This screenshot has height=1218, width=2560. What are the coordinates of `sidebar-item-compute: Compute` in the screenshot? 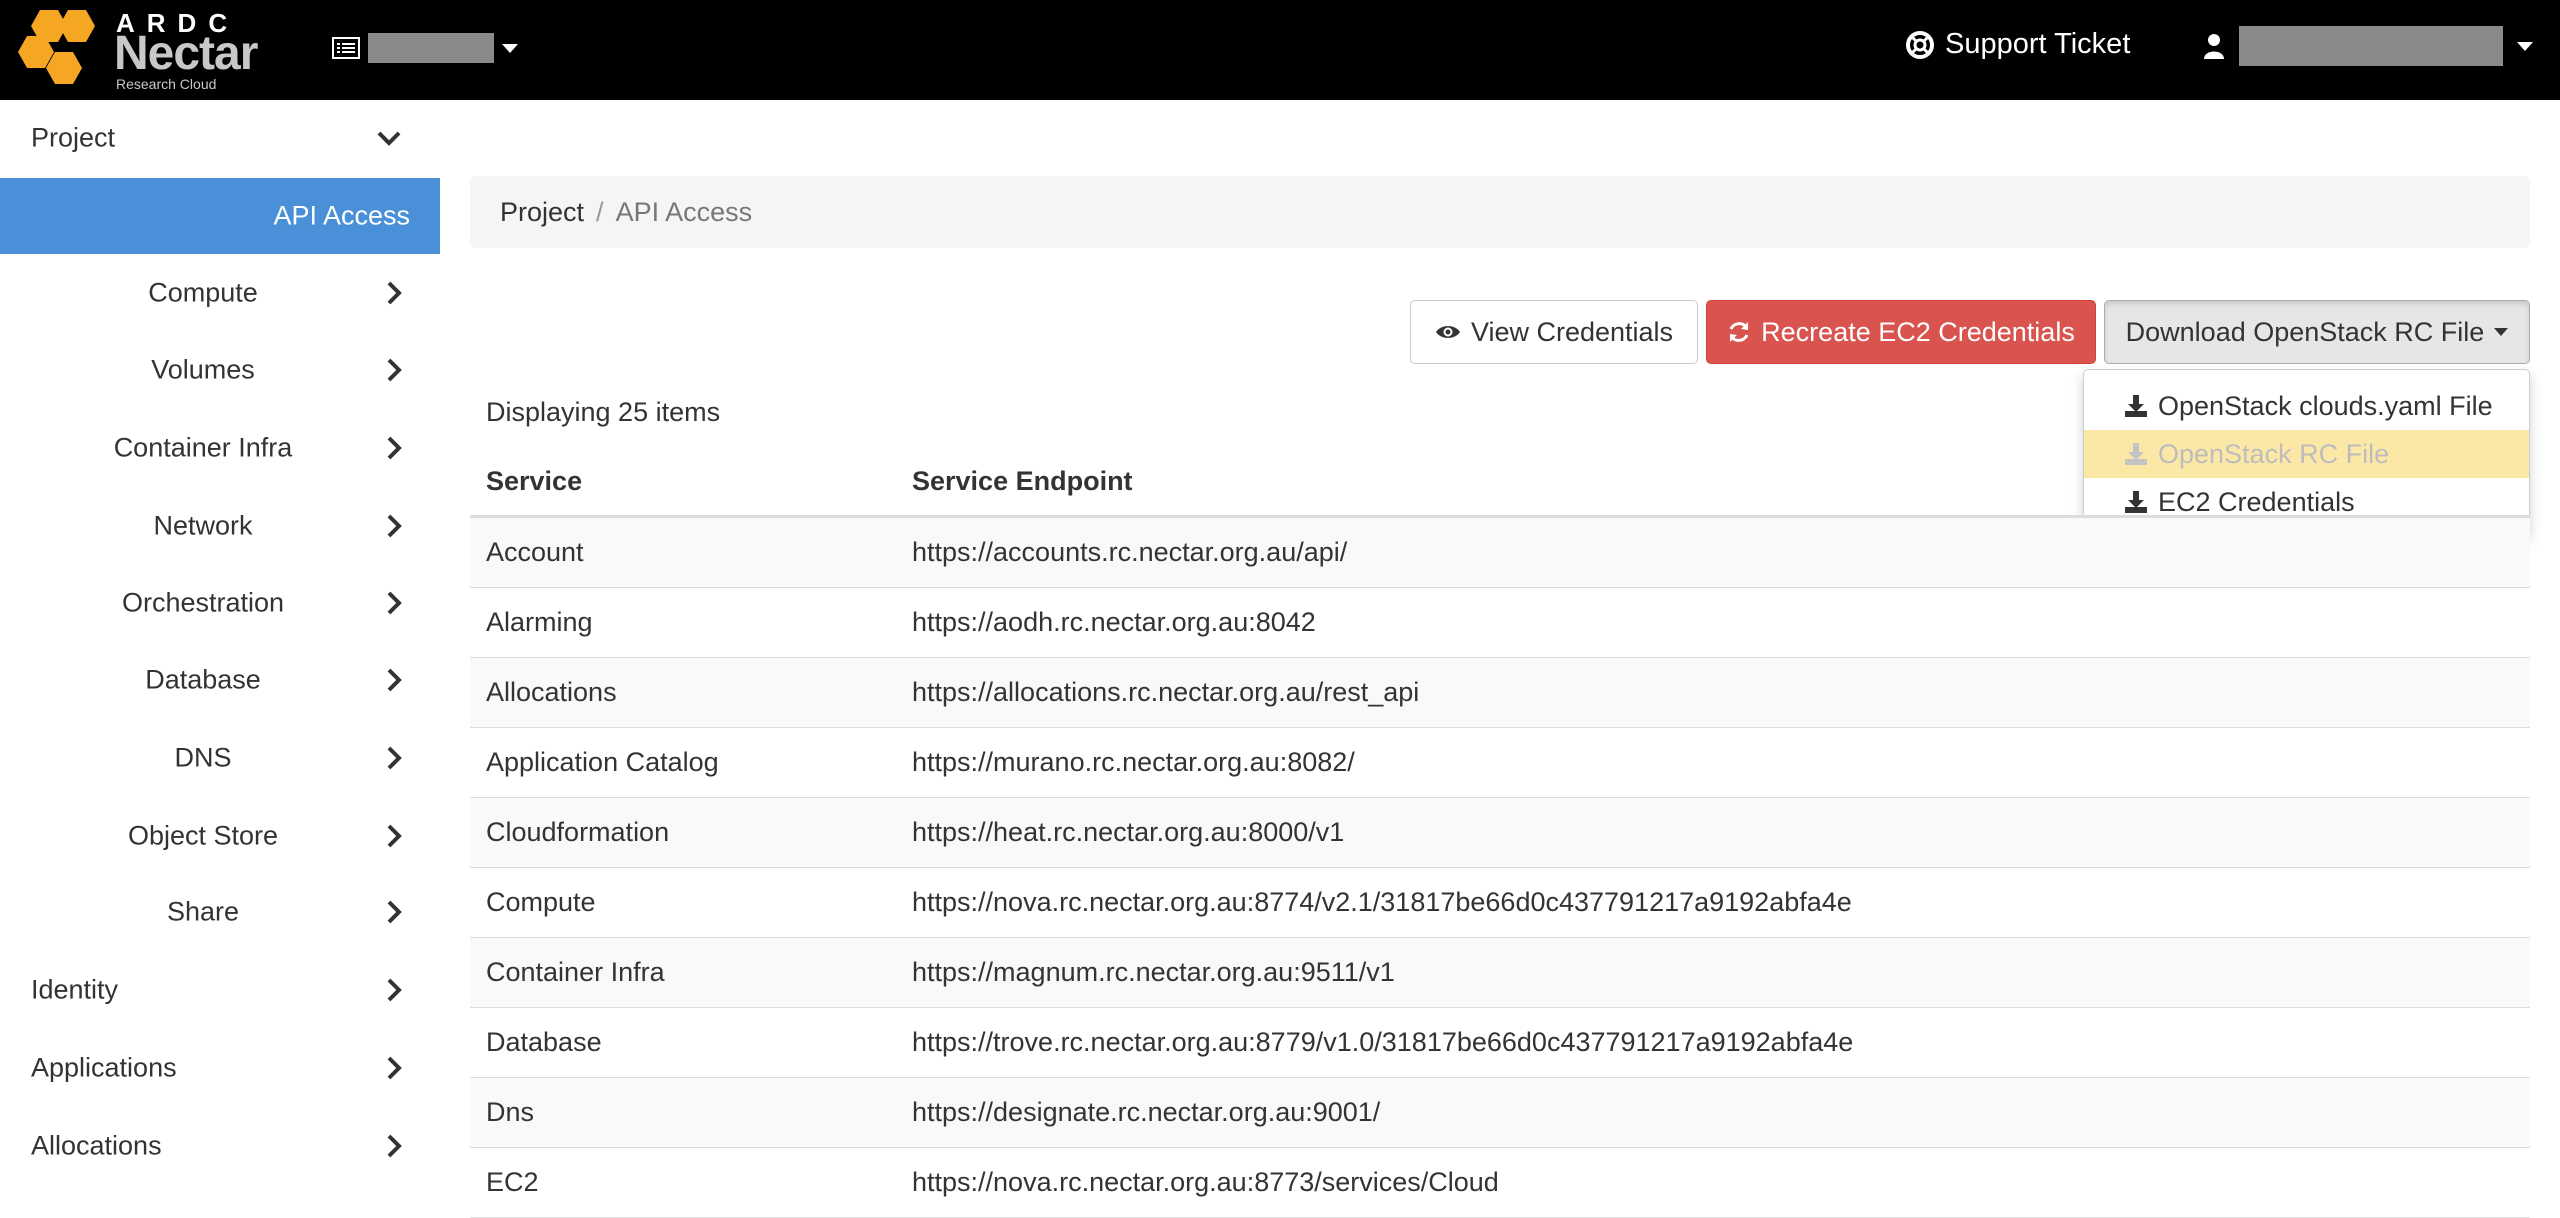 It's located at (220, 293).